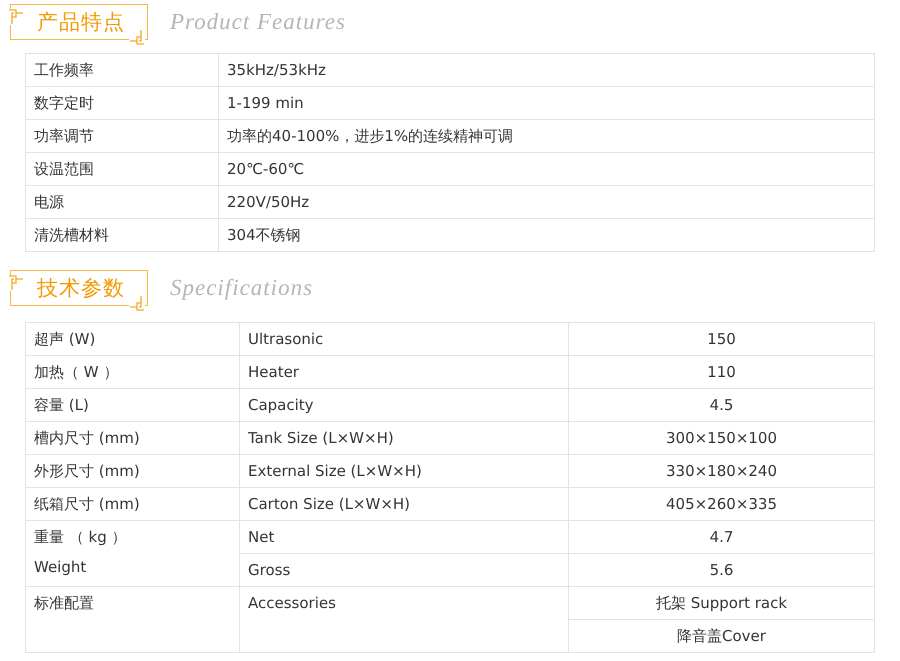 The height and width of the screenshot is (661, 900). Describe the element at coordinates (64, 603) in the screenshot. I see `spec-label: 标准配置` at that location.